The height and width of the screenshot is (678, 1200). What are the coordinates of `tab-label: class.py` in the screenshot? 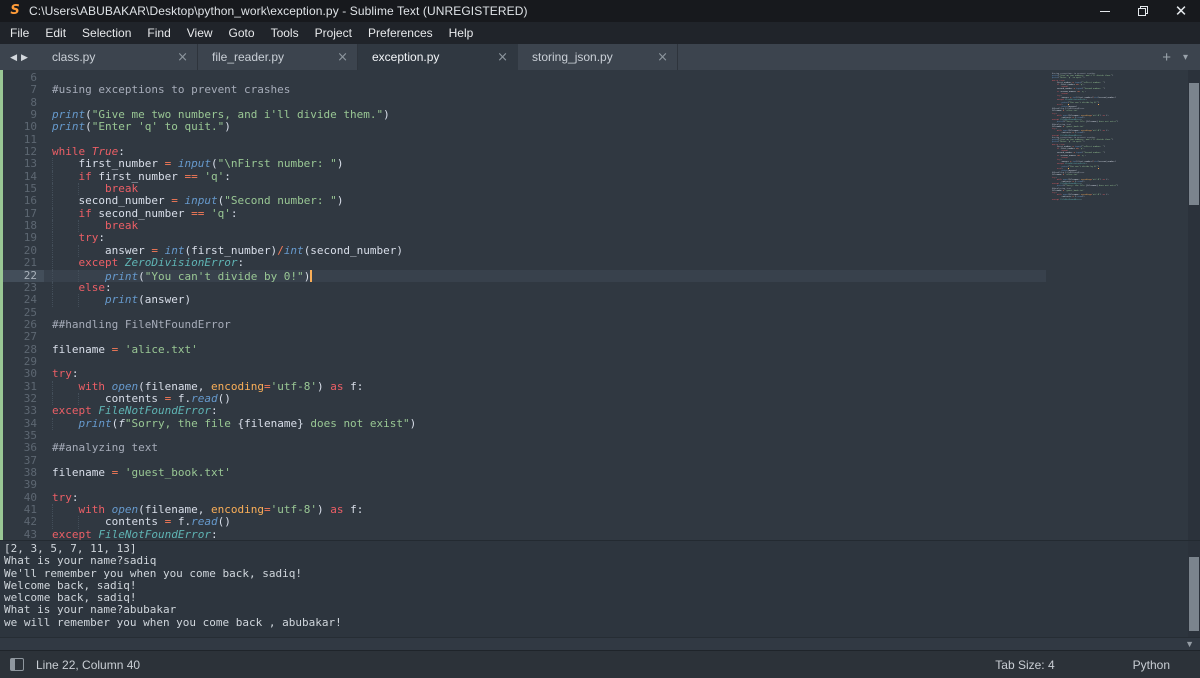 It's located at (74, 57).